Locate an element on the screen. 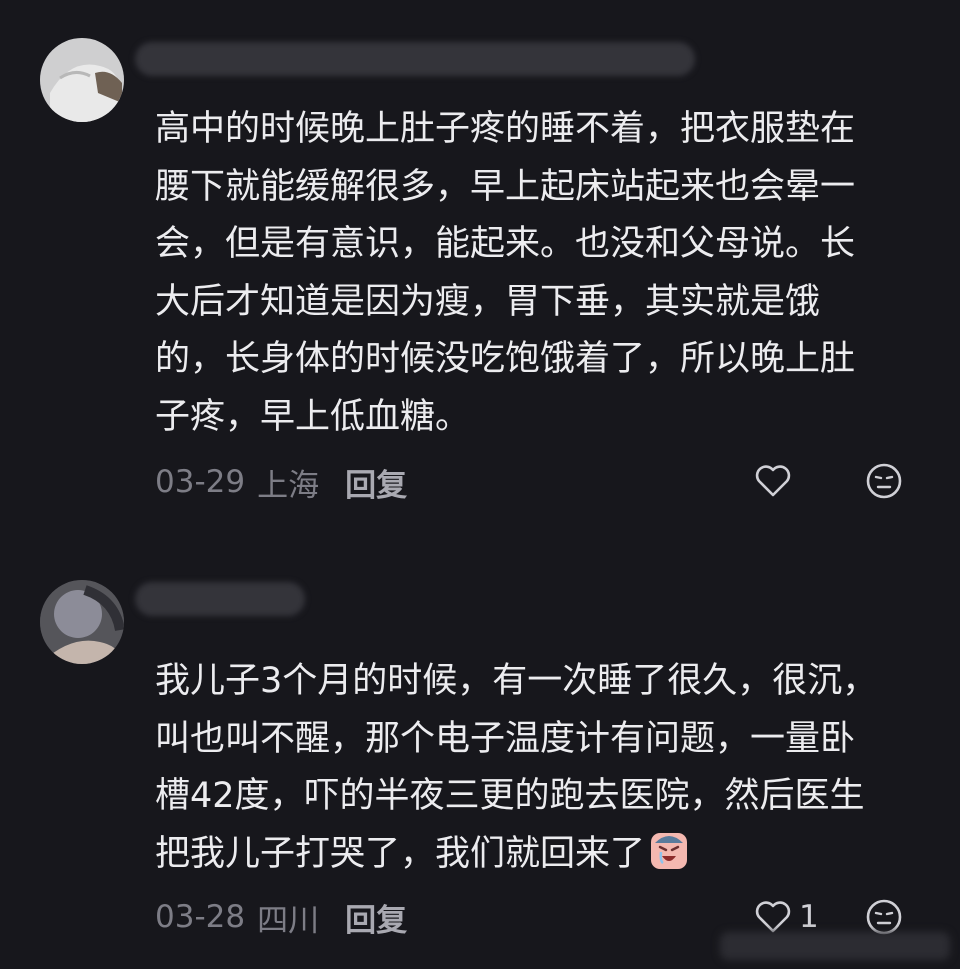 The image size is (960, 969). like-button is located at coordinates (773, 481).